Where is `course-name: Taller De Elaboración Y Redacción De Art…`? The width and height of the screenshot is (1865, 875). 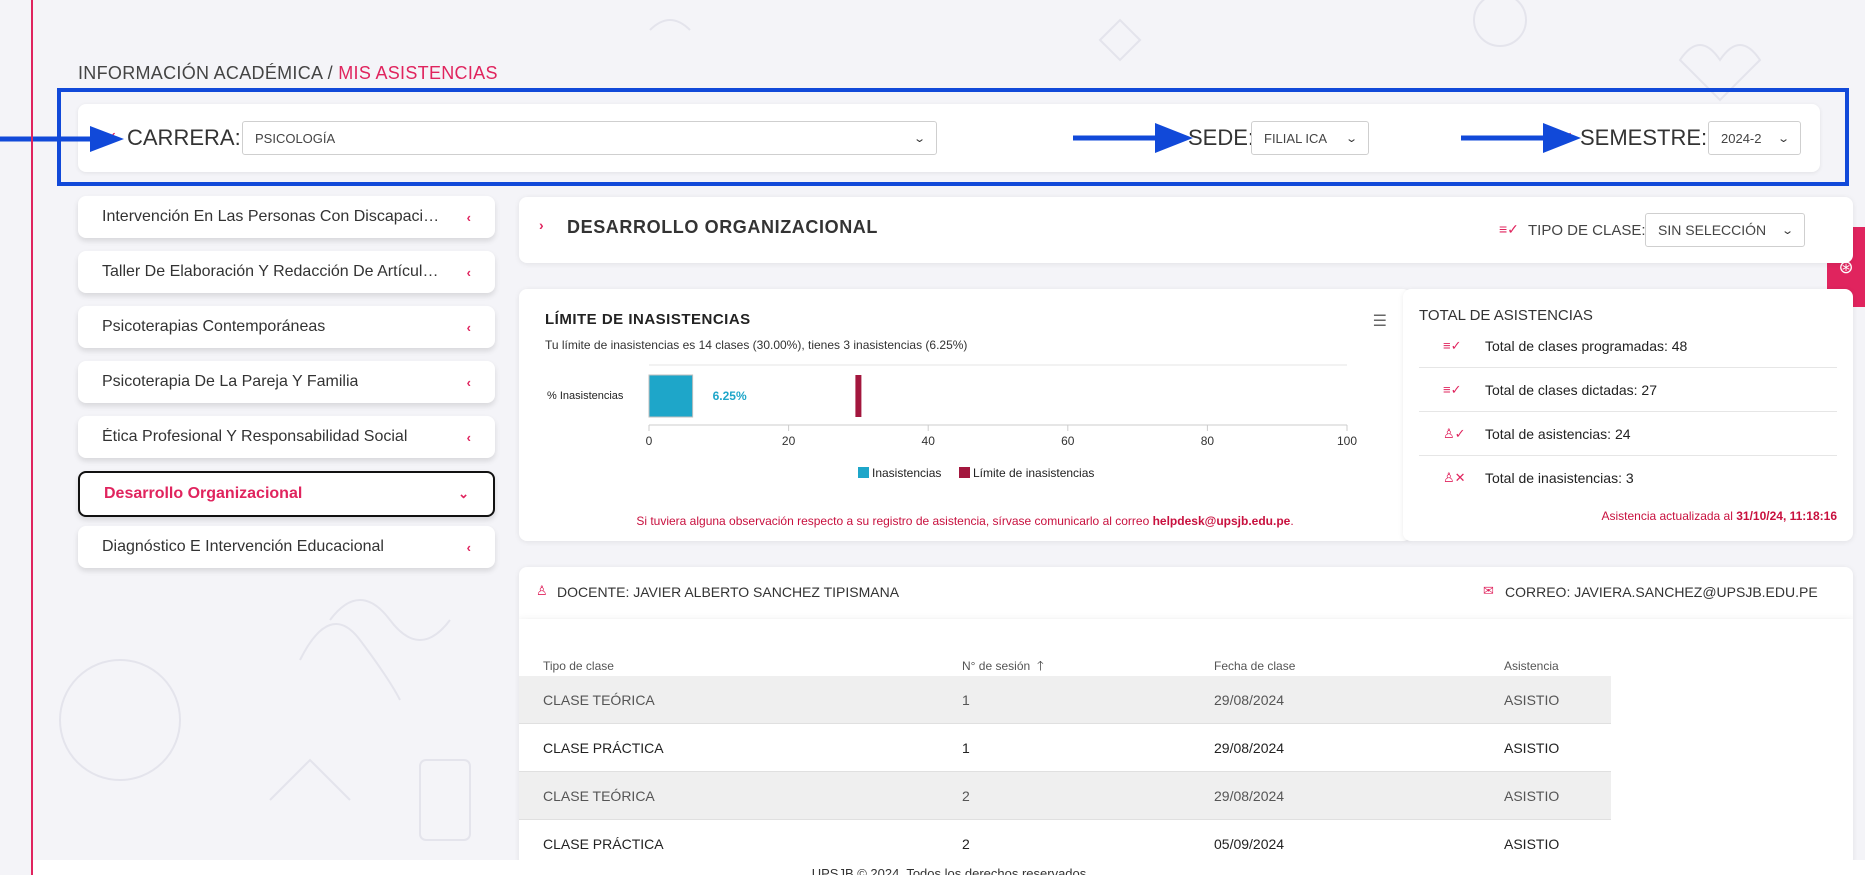 course-name: Taller De Elaboración Y Redacción De Art… is located at coordinates (272, 271).